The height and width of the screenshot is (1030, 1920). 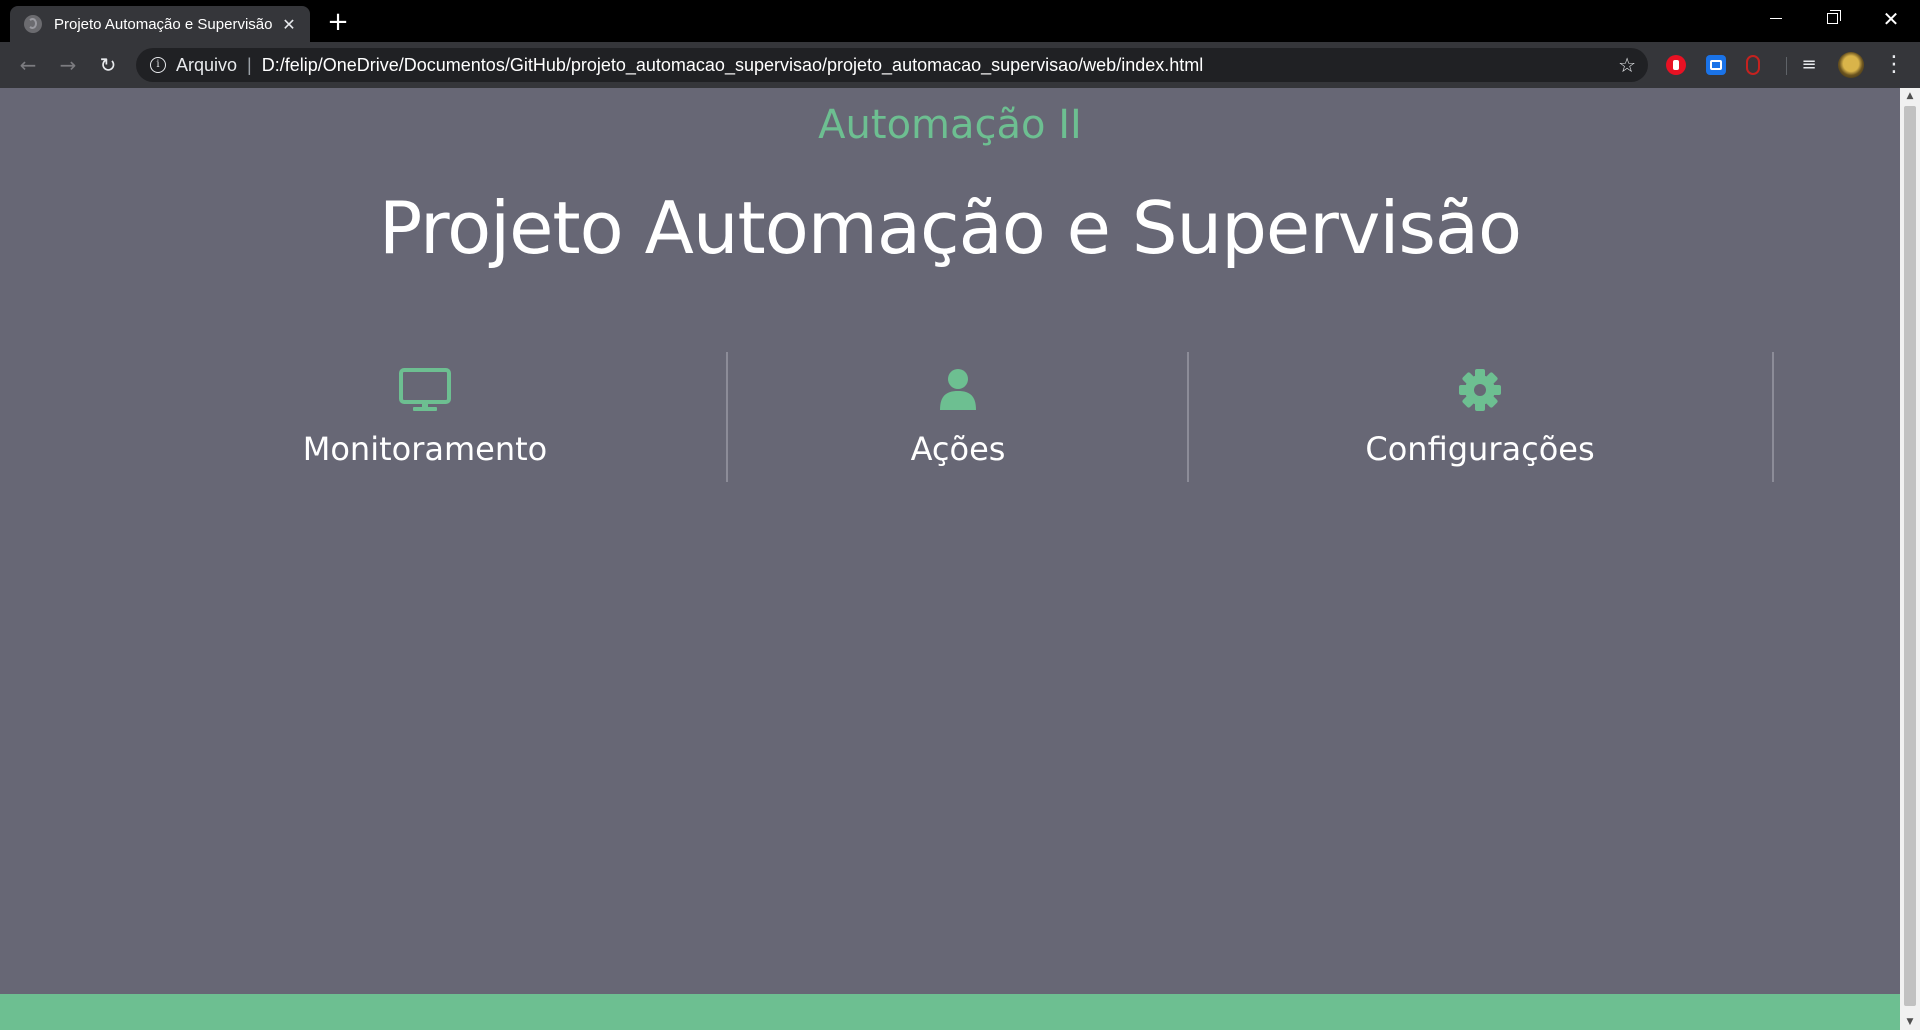 I want to click on kebab-menu-icon: ⋮, so click(x=1894, y=65).